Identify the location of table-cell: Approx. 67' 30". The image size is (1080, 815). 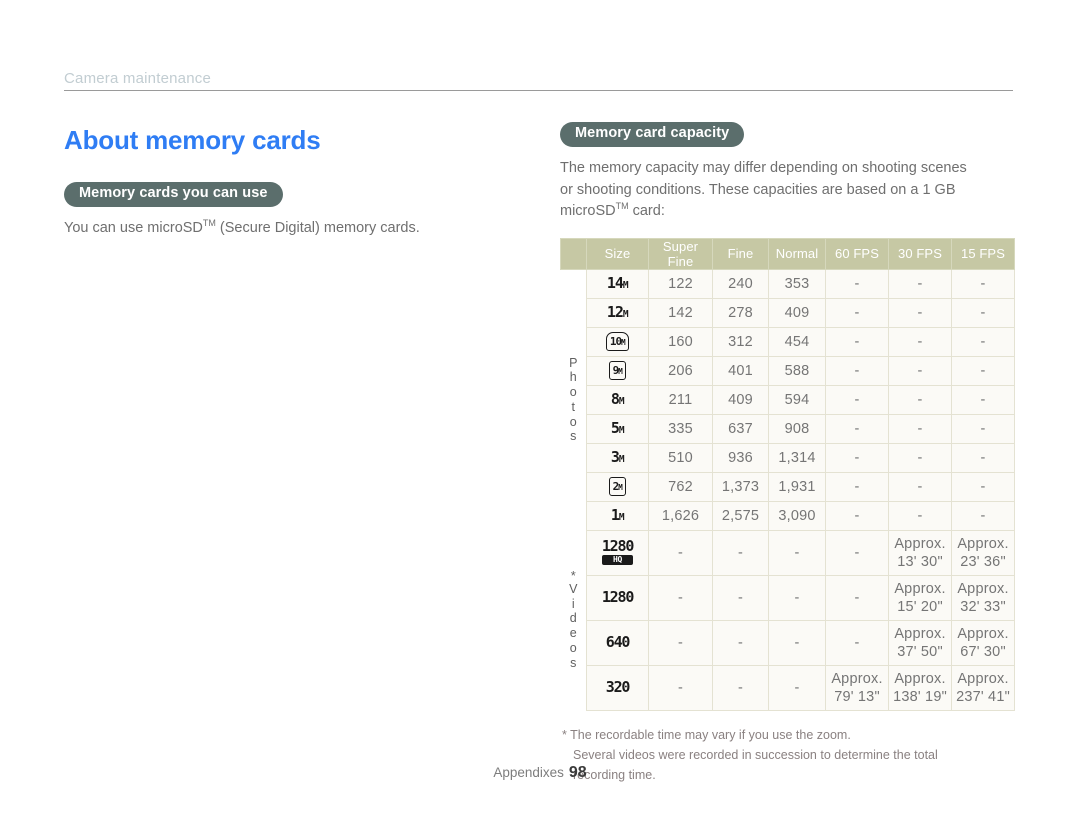
(983, 642).